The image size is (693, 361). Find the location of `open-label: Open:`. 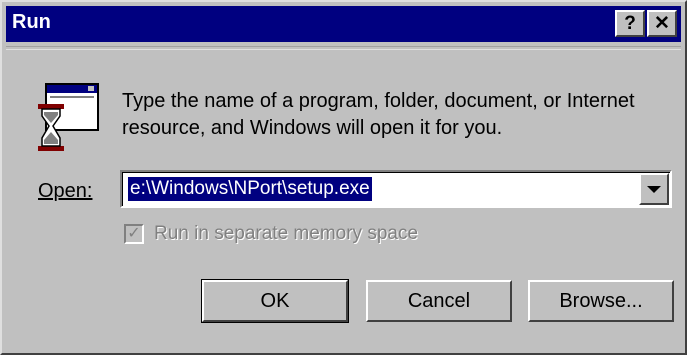

open-label: Open: is located at coordinates (65, 191).